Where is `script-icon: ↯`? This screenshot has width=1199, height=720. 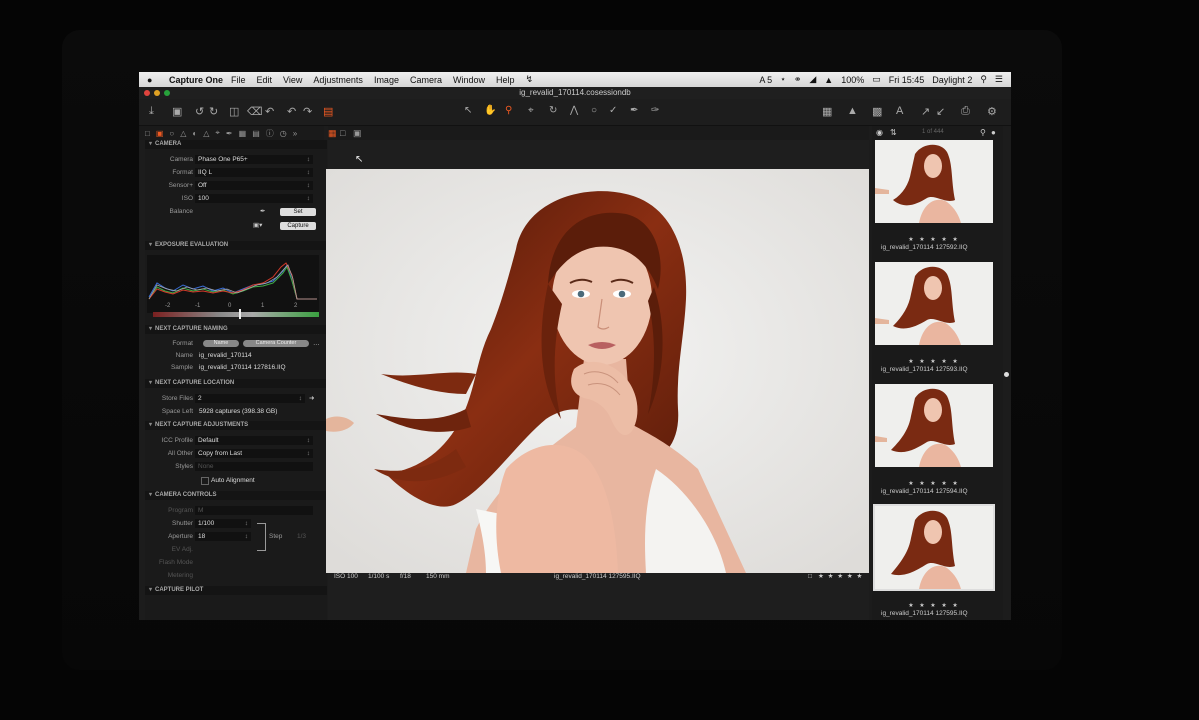
script-icon: ↯ is located at coordinates (530, 79).